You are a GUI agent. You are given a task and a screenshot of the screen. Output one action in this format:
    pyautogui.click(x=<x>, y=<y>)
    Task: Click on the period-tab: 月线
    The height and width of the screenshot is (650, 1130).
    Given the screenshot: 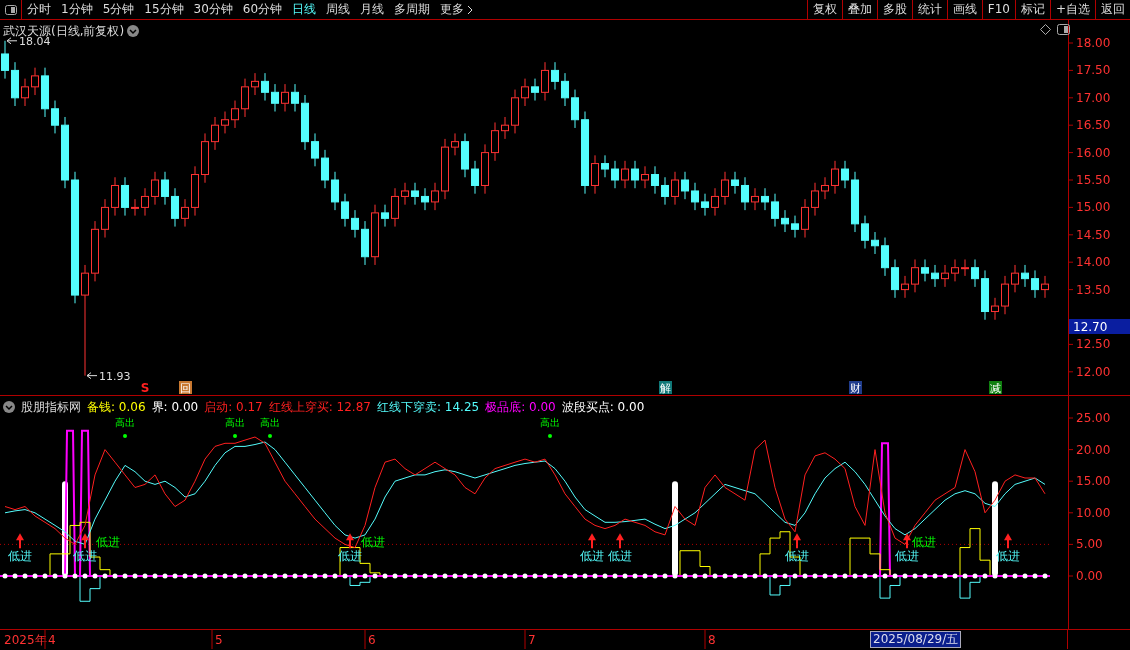 What is the action you would take?
    pyautogui.click(x=372, y=9)
    